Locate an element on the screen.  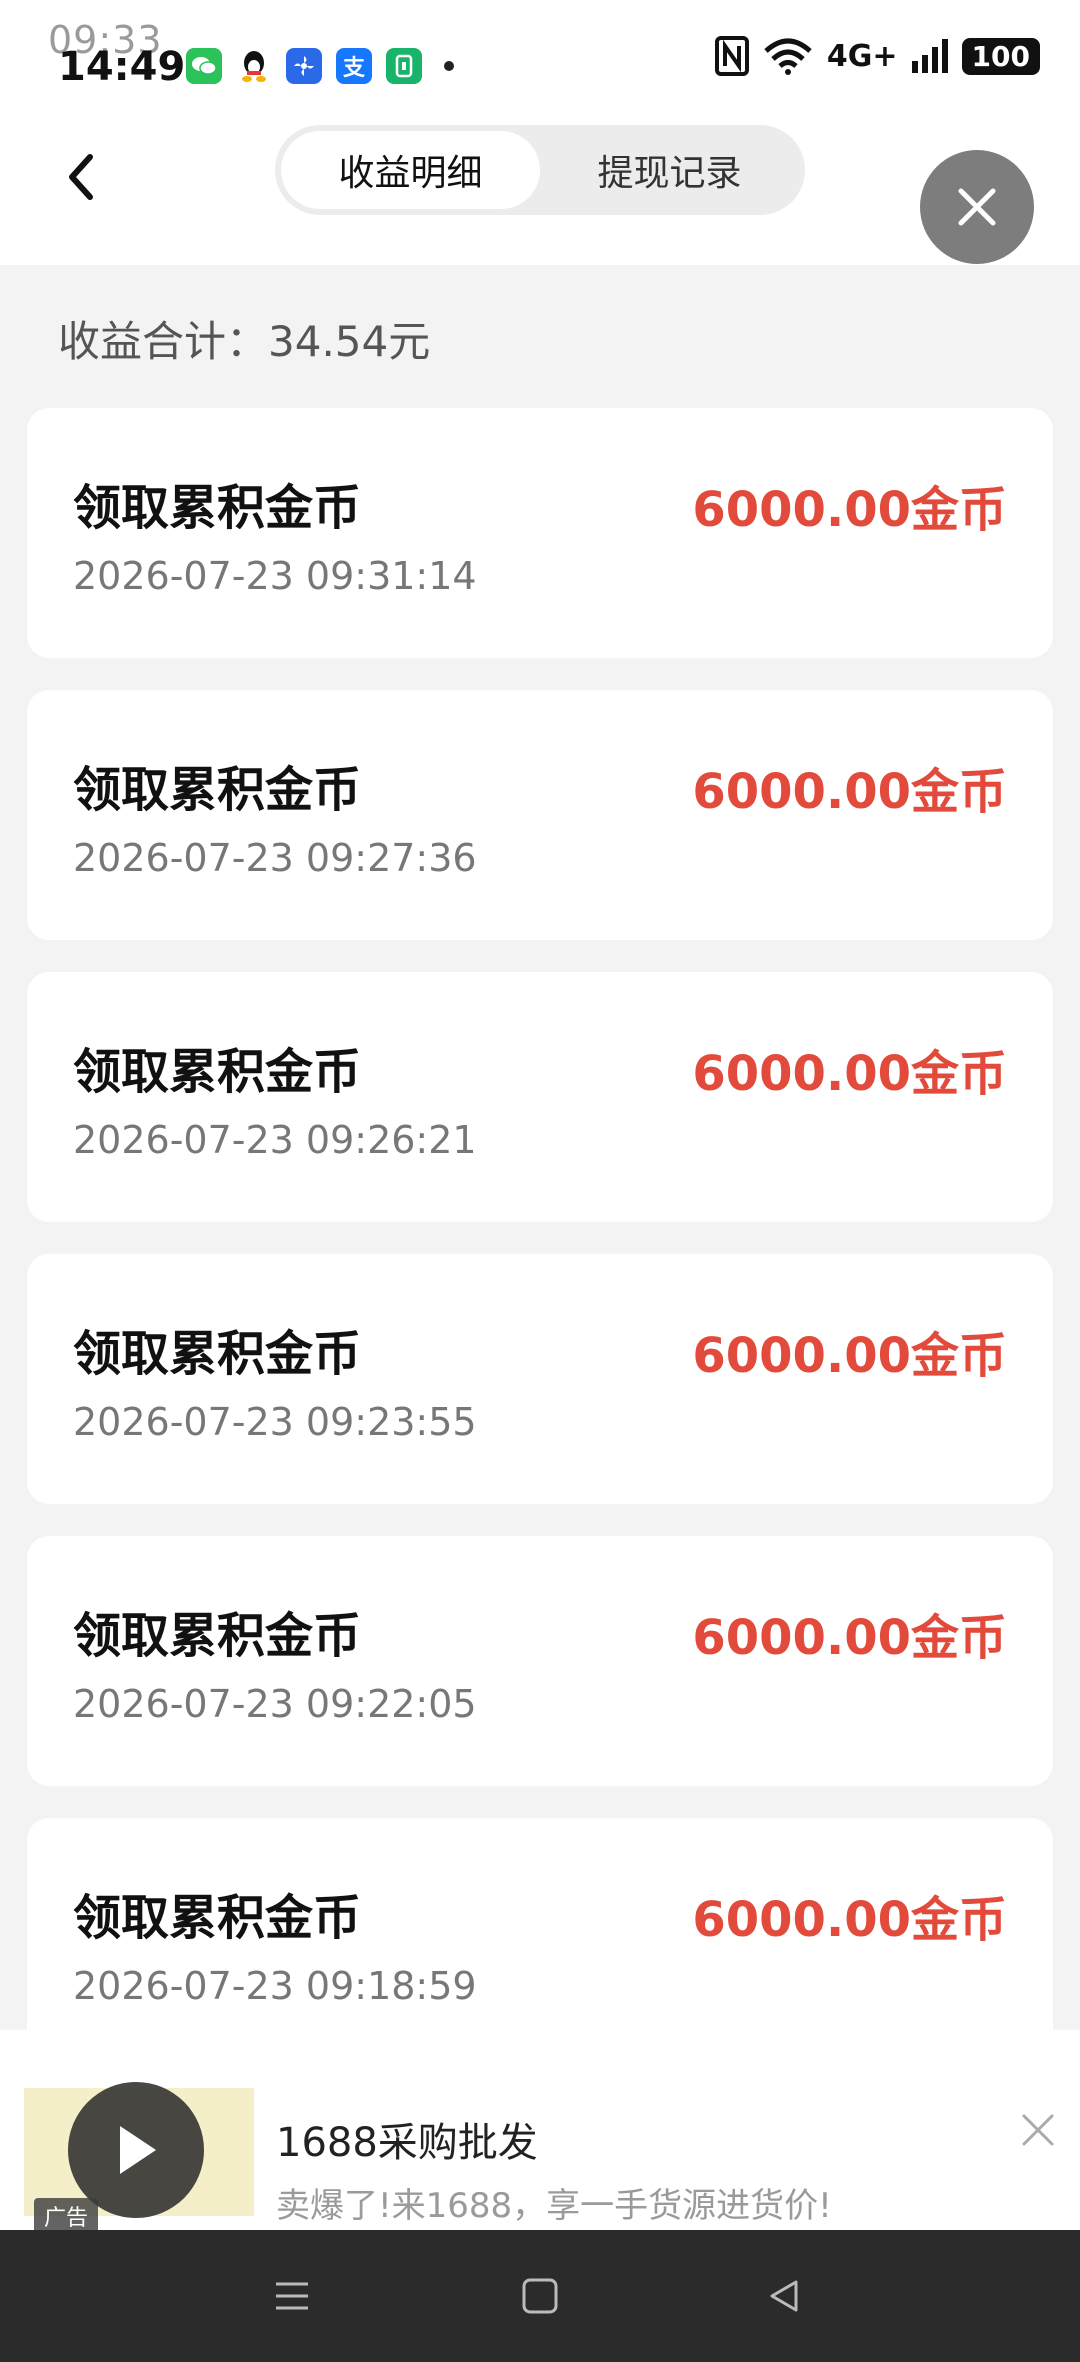
status-indicators: 4G+ 100 is located at coordinates (877, 56).